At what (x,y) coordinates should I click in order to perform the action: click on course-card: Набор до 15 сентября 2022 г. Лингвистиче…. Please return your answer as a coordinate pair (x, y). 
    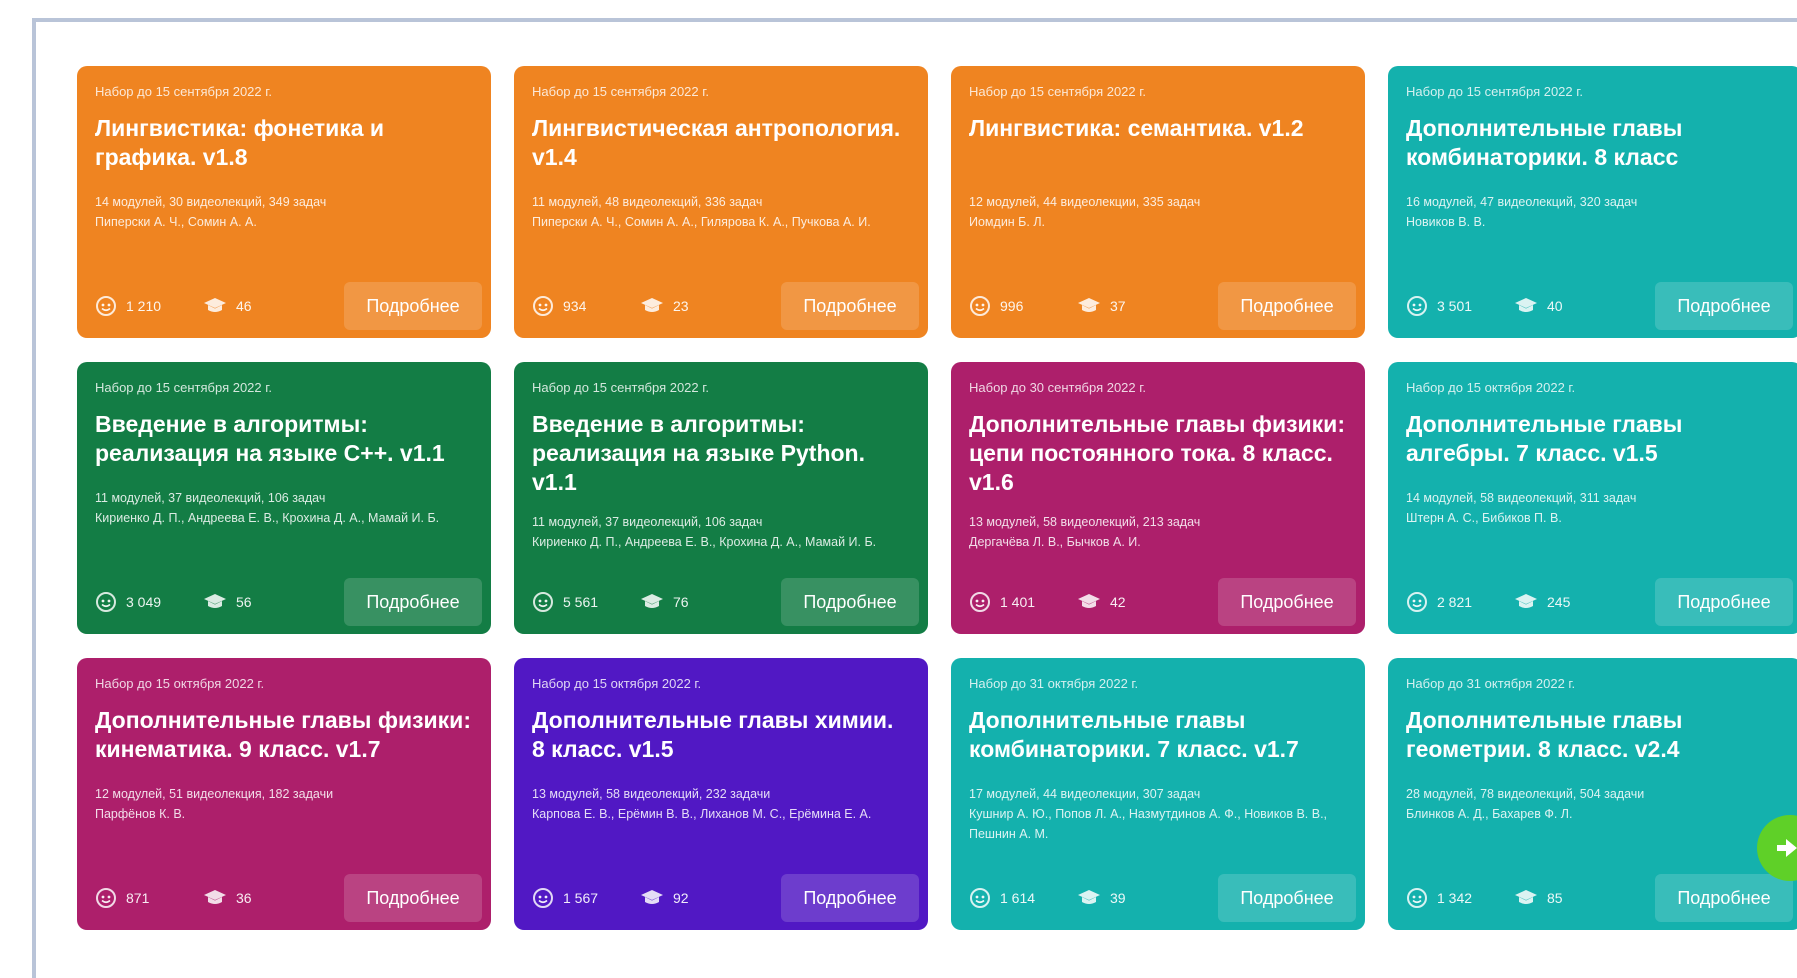
    Looking at the image, I should click on (721, 202).